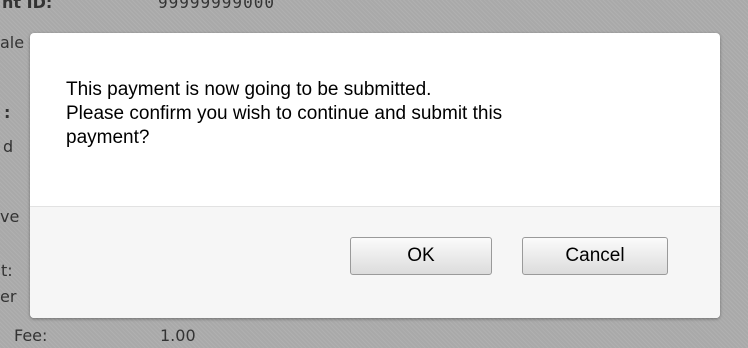  I want to click on ok-button: OK, so click(421, 256).